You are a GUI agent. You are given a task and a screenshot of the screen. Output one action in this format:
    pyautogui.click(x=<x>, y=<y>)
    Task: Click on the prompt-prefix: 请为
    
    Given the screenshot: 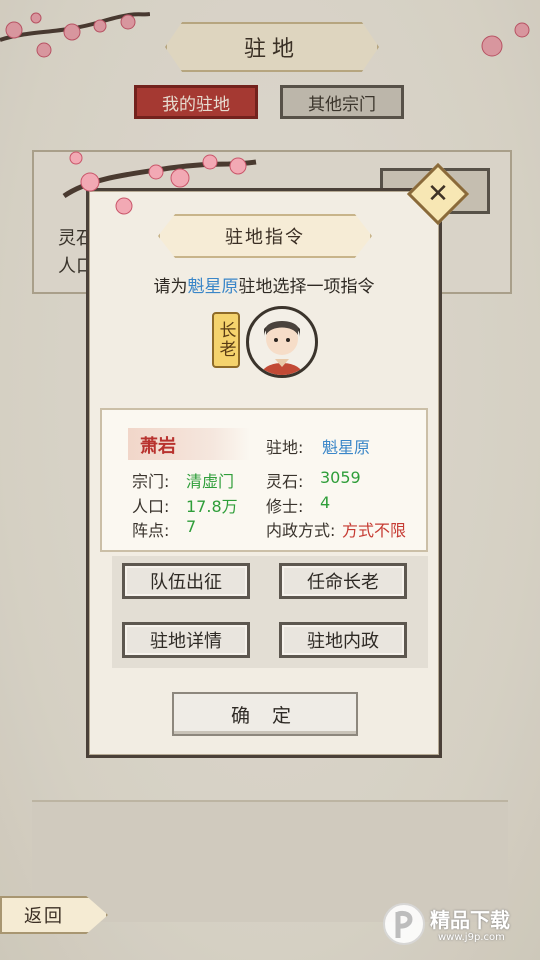 What is the action you would take?
    pyautogui.click(x=170, y=287)
    